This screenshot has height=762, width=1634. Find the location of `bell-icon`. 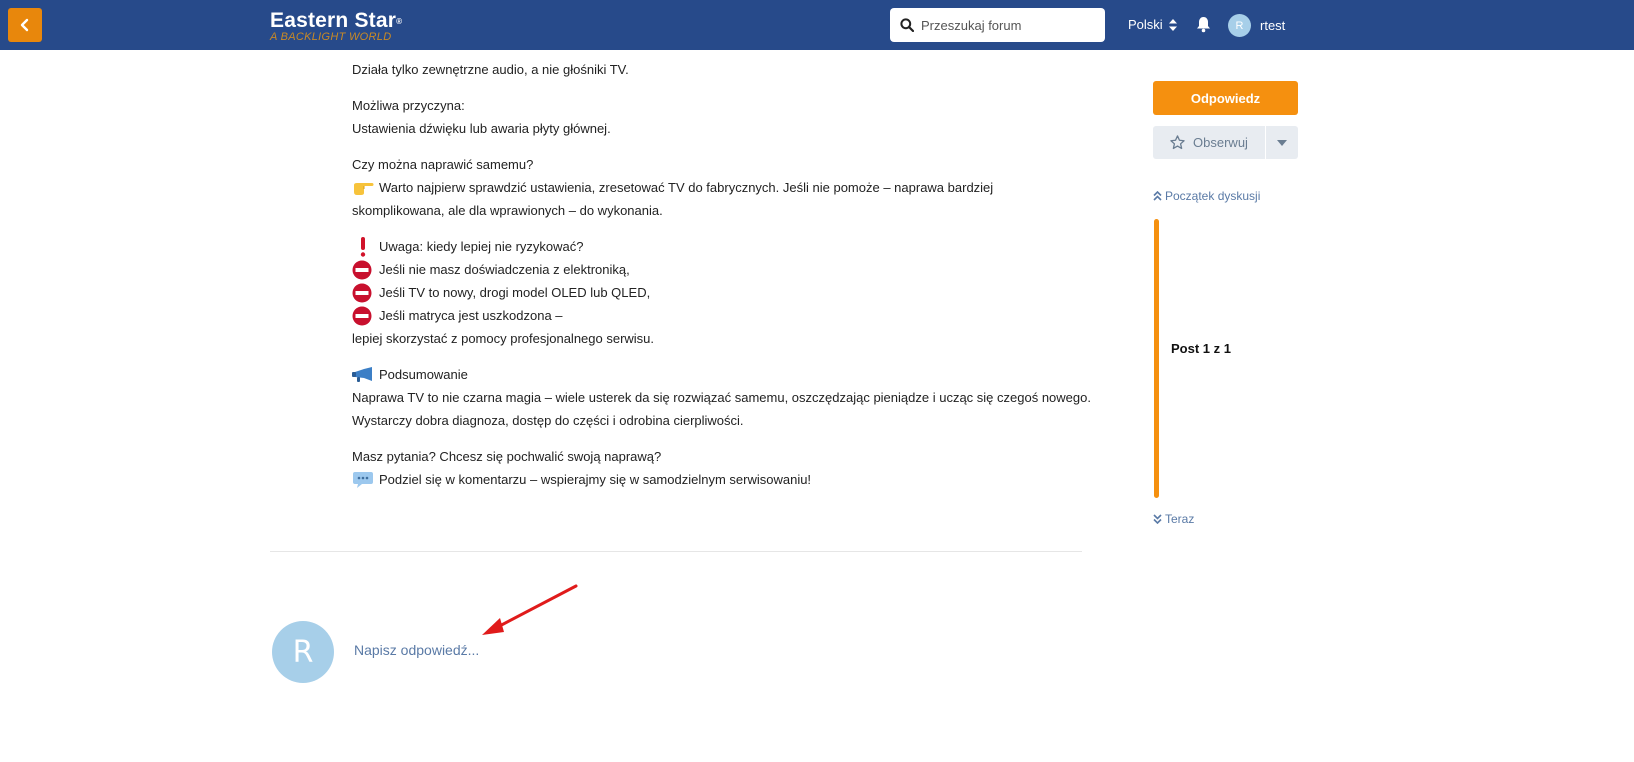

bell-icon is located at coordinates (1203, 25).